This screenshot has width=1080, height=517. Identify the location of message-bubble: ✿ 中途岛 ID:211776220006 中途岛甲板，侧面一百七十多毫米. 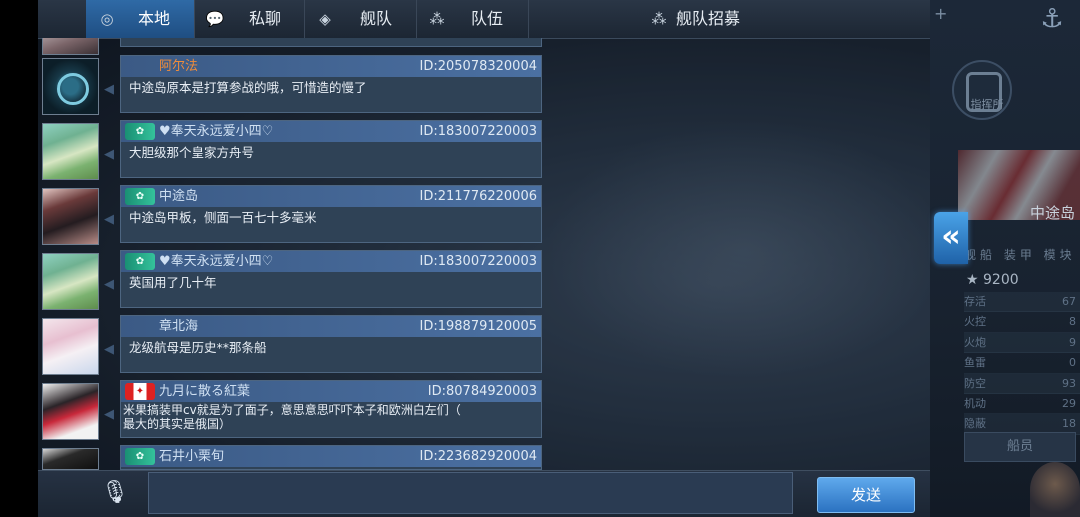
(331, 214).